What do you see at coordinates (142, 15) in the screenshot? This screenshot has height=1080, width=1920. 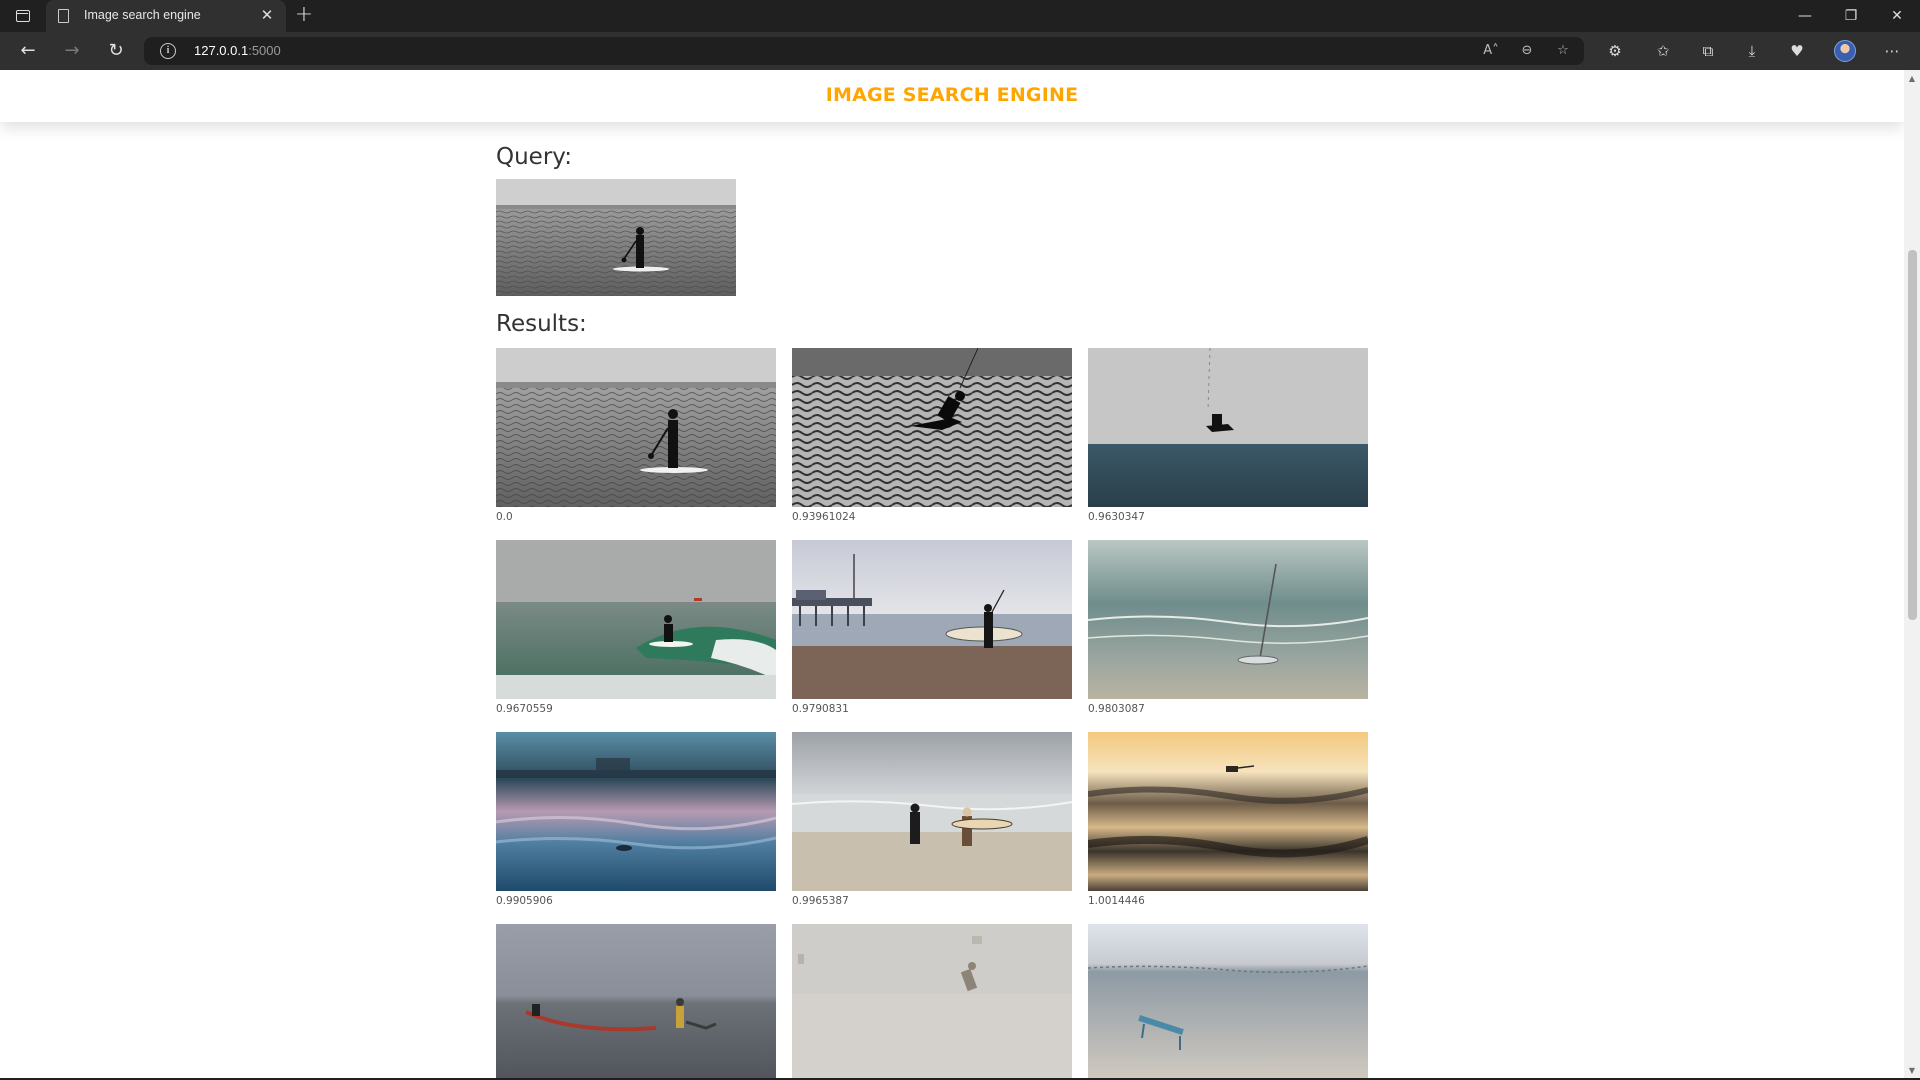 I see `tab-title: Image search engine` at bounding box center [142, 15].